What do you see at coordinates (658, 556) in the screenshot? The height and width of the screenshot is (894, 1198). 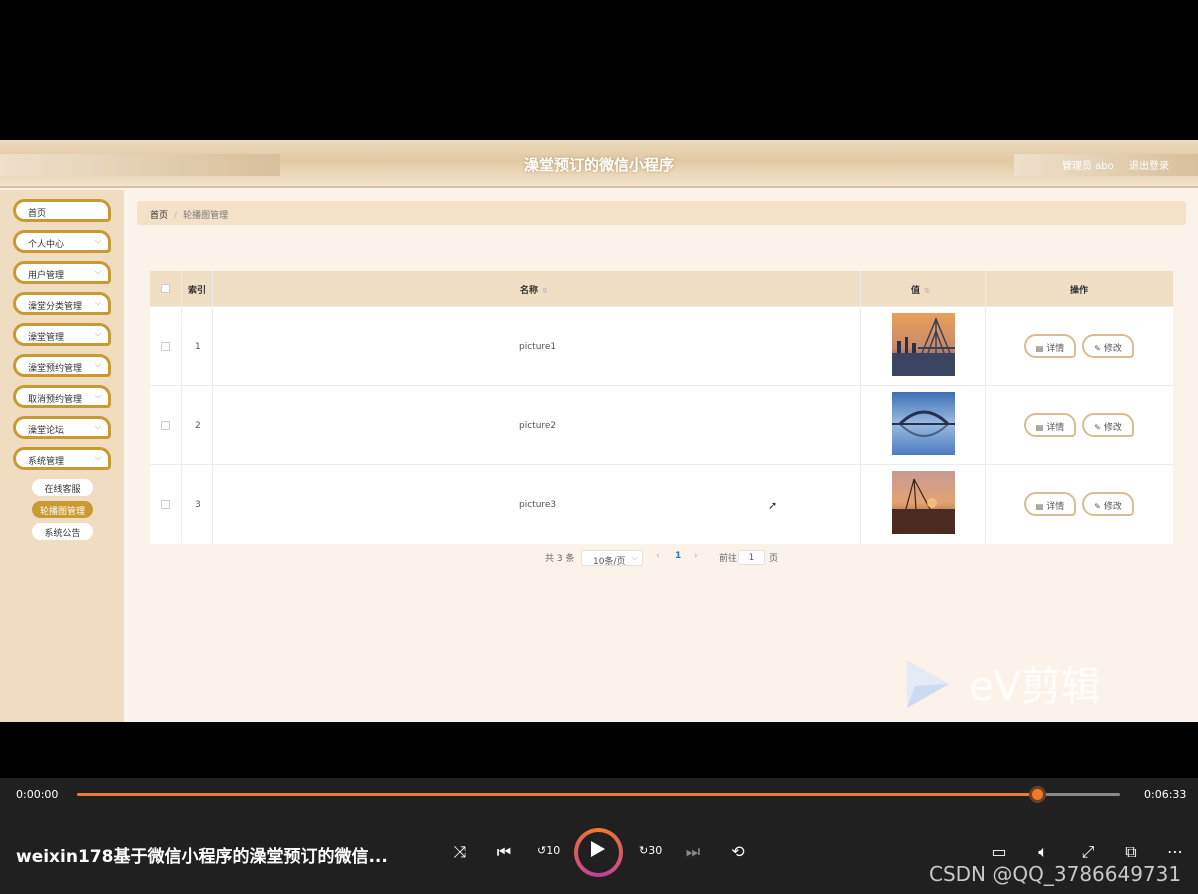 I see `prev-page-icon: ‹` at bounding box center [658, 556].